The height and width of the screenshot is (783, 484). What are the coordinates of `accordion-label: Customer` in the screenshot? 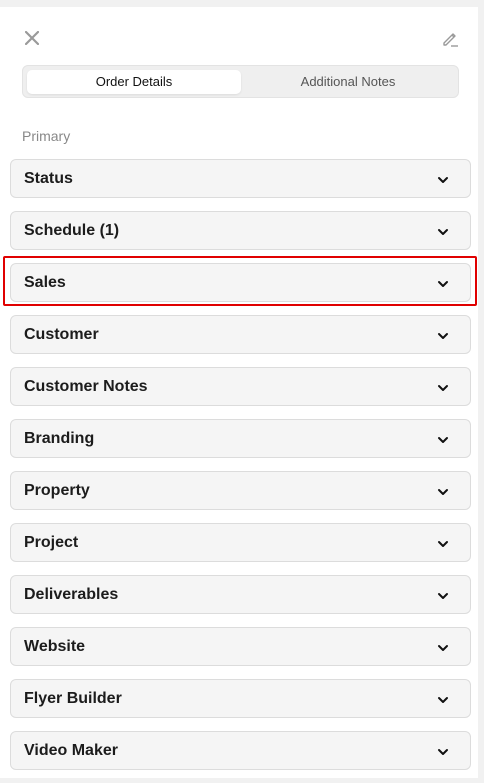 It's located at (61, 334).